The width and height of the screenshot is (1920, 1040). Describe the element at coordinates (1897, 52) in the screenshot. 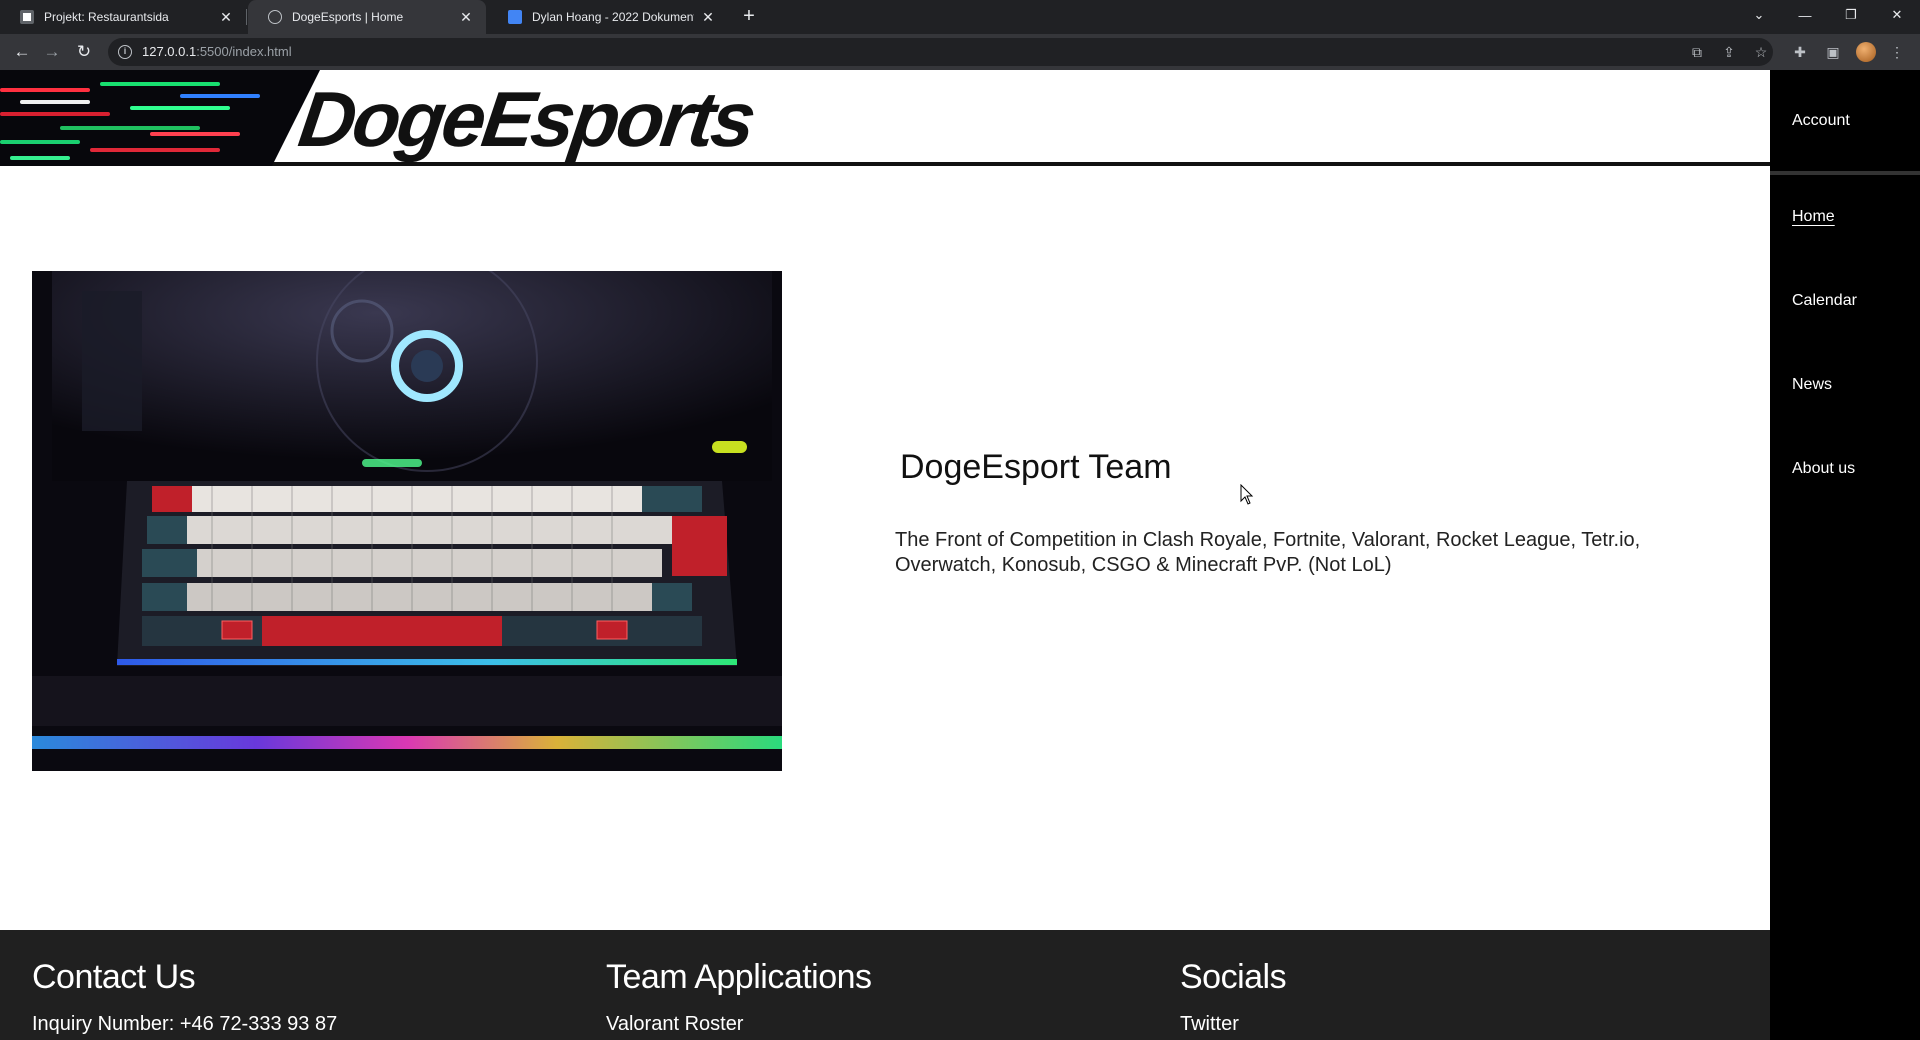

I see `chrome-menu-kebab-icon: ⋮` at that location.